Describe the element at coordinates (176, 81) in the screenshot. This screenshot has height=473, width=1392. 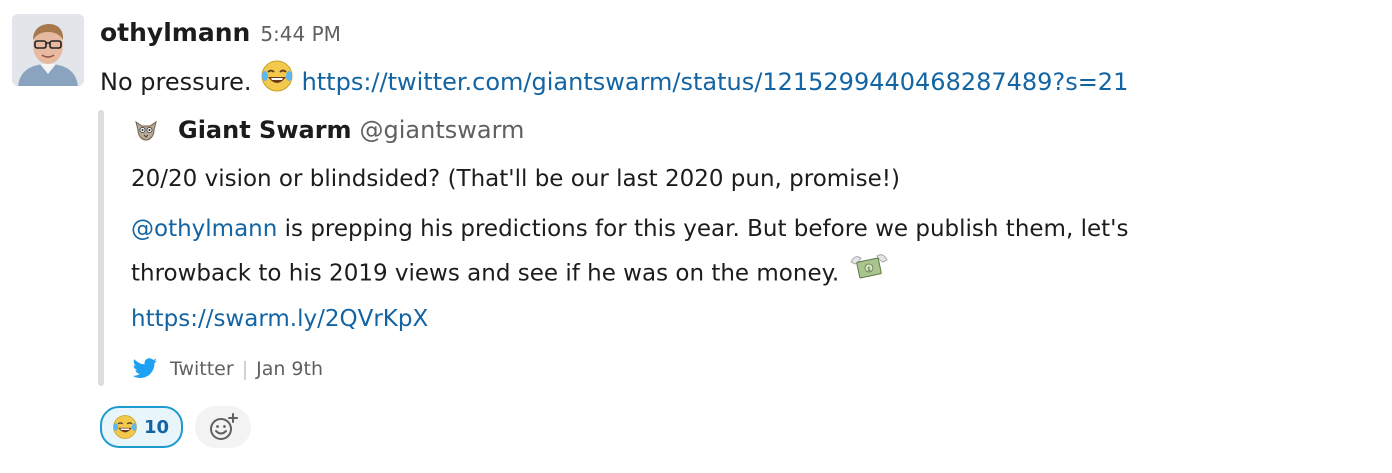
I see `message-body: No pressure.` at that location.